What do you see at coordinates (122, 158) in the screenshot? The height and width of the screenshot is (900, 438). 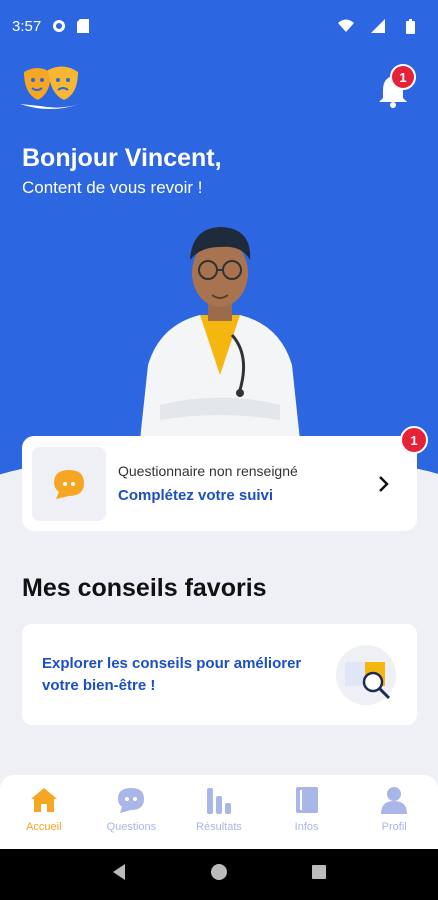 I see `greeting-title: Bonjour Vincent,` at bounding box center [122, 158].